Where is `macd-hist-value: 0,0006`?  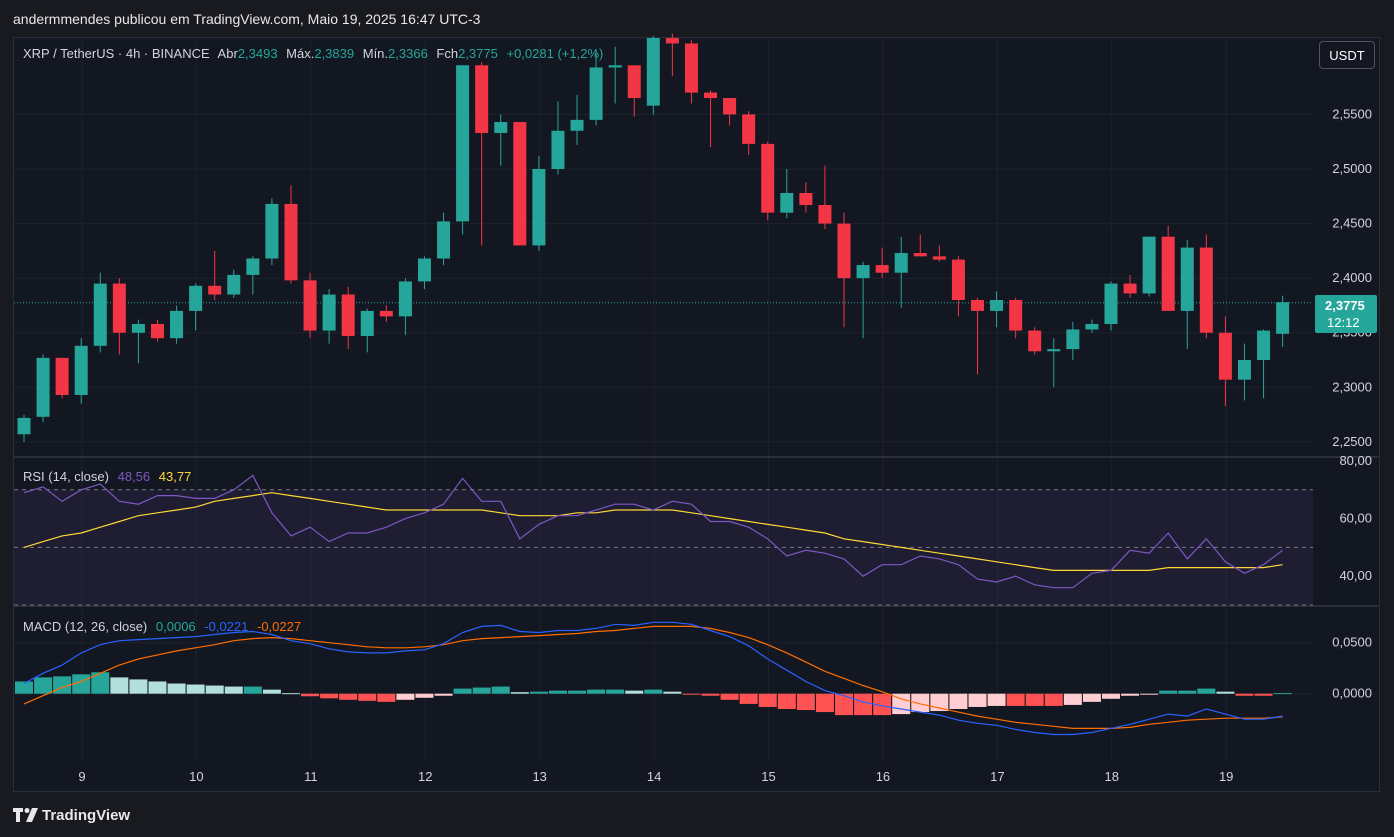 macd-hist-value: 0,0006 is located at coordinates (175, 626).